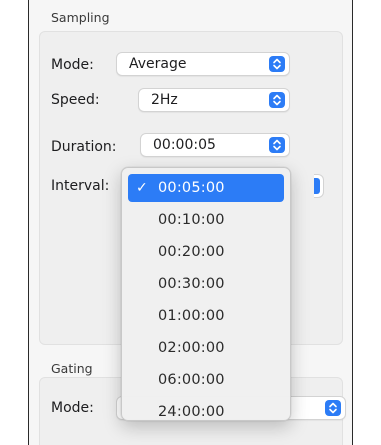 The width and height of the screenshot is (381, 445). I want to click on sampling-speed-value: 2Hz, so click(164, 100).